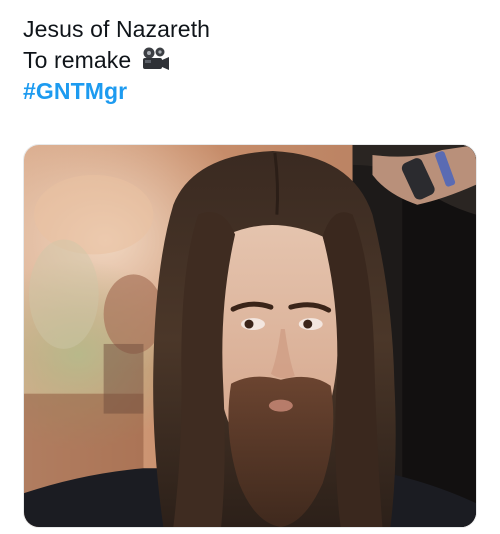  Describe the element at coordinates (155, 59) in the screenshot. I see `movie-camera-icon` at that location.